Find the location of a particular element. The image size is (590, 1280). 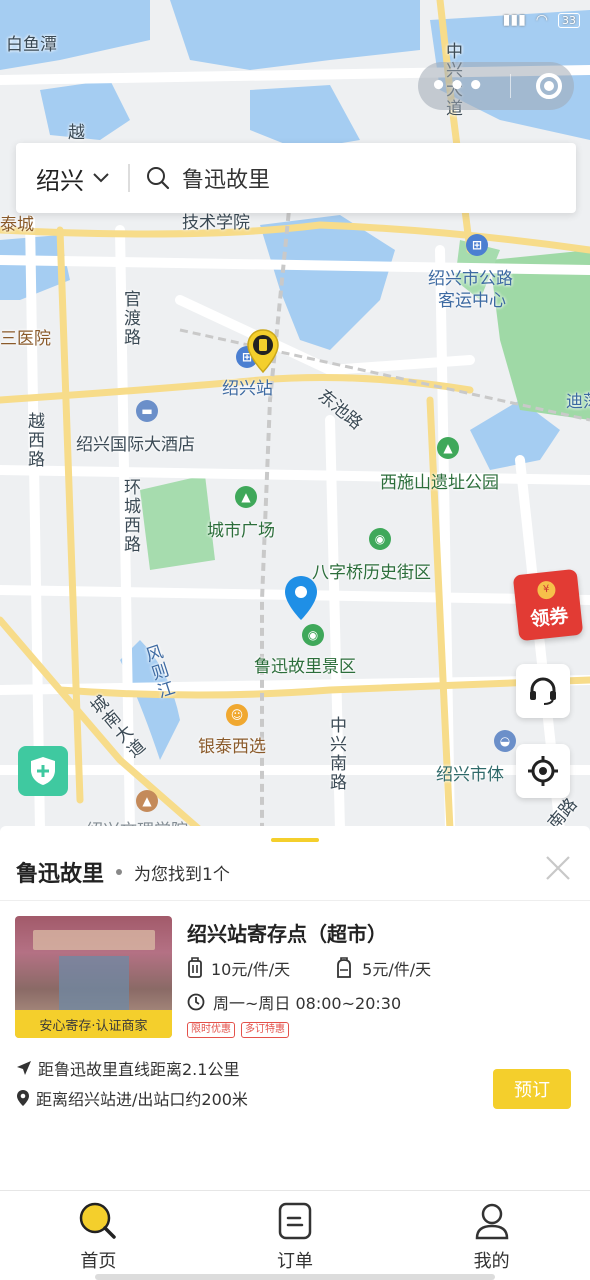

store-name: 绍兴站寄存点（超市） is located at coordinates (287, 932).